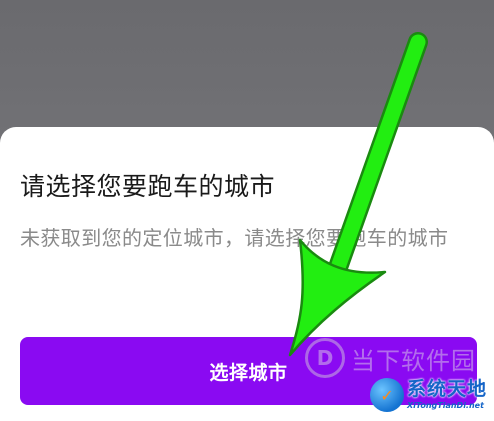  Describe the element at coordinates (248, 371) in the screenshot. I see `select-city-button: 选择城市` at that location.